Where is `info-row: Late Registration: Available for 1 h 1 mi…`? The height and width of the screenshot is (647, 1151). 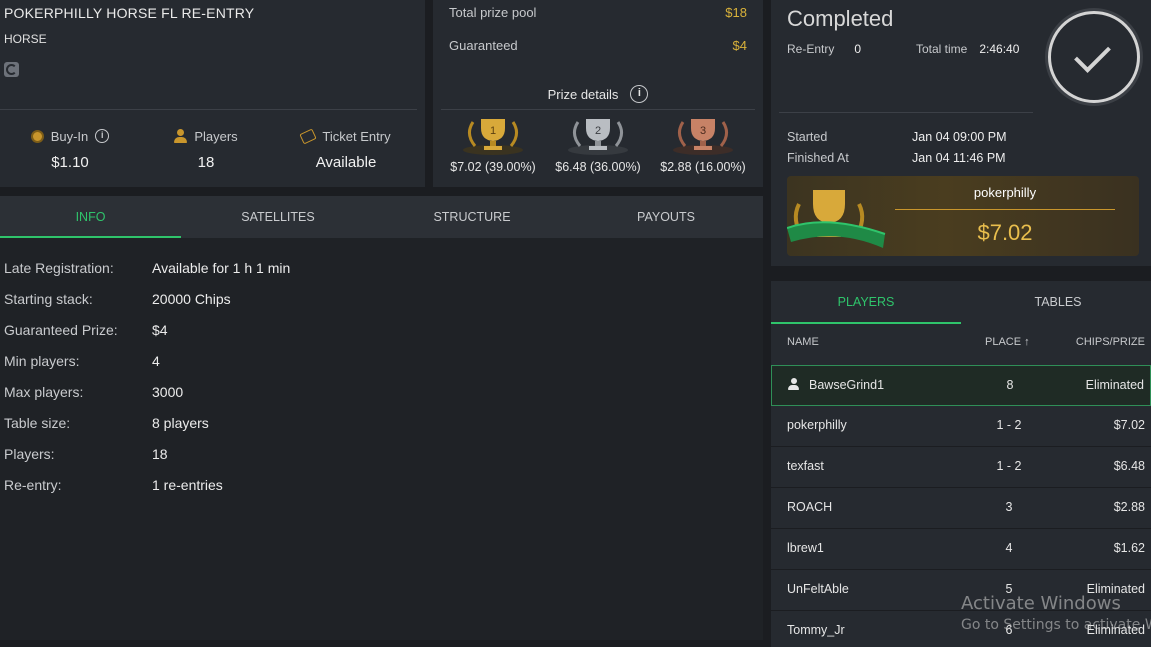 info-row: Late Registration: Available for 1 h 1 mi… is located at coordinates (147, 268).